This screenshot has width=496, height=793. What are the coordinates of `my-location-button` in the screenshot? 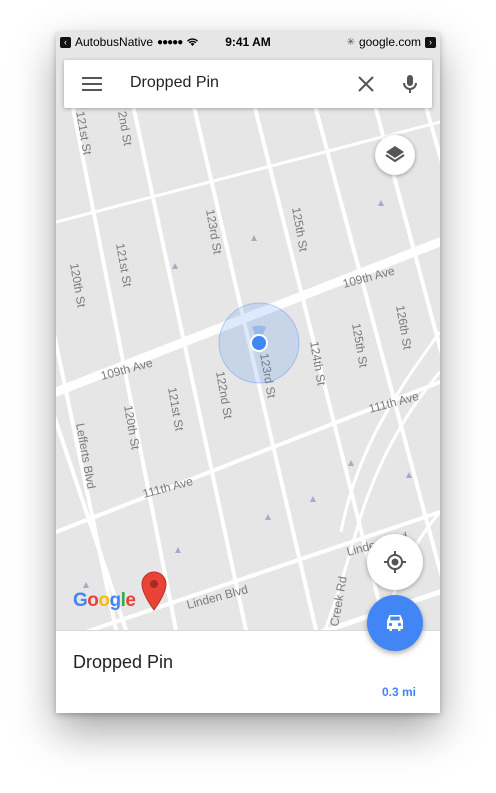 It's located at (395, 562).